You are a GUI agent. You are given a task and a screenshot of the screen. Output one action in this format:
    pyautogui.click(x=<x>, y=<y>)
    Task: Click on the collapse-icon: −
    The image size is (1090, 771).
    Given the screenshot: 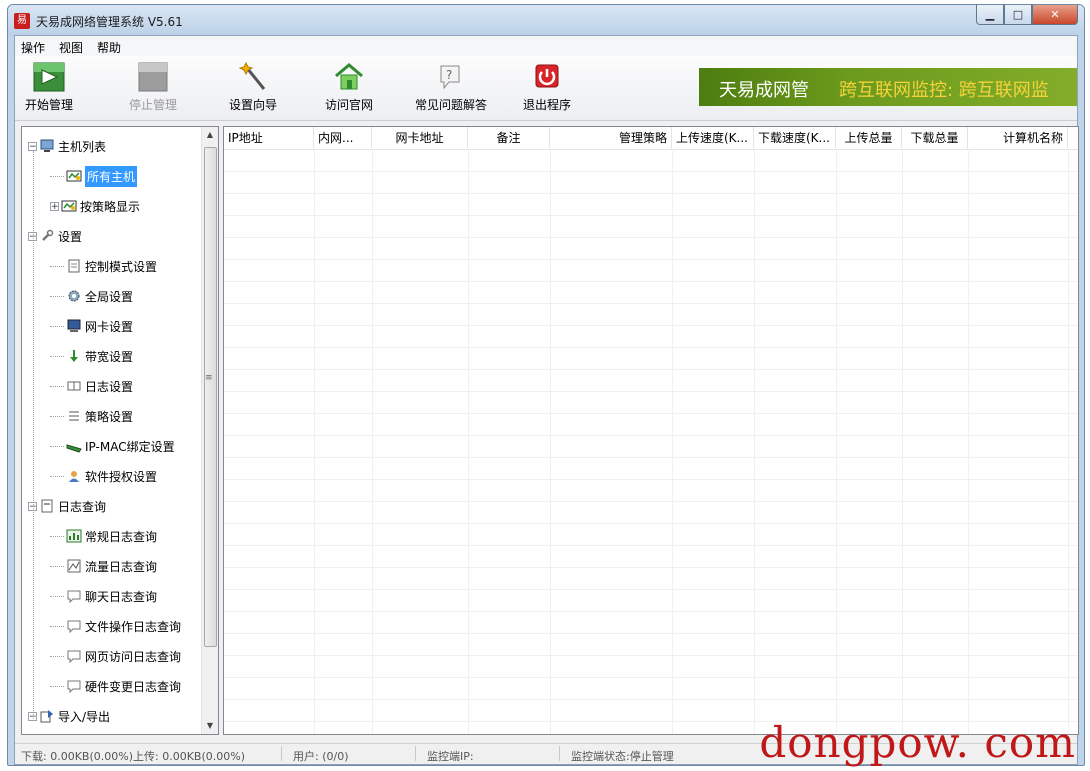 What is the action you would take?
    pyautogui.click(x=32, y=146)
    